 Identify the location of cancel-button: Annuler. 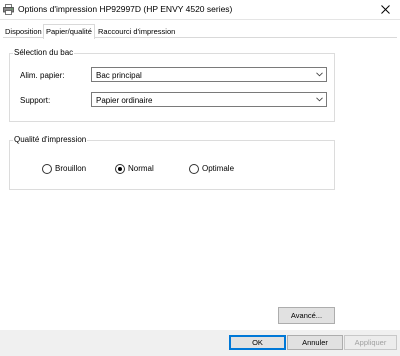
(315, 342).